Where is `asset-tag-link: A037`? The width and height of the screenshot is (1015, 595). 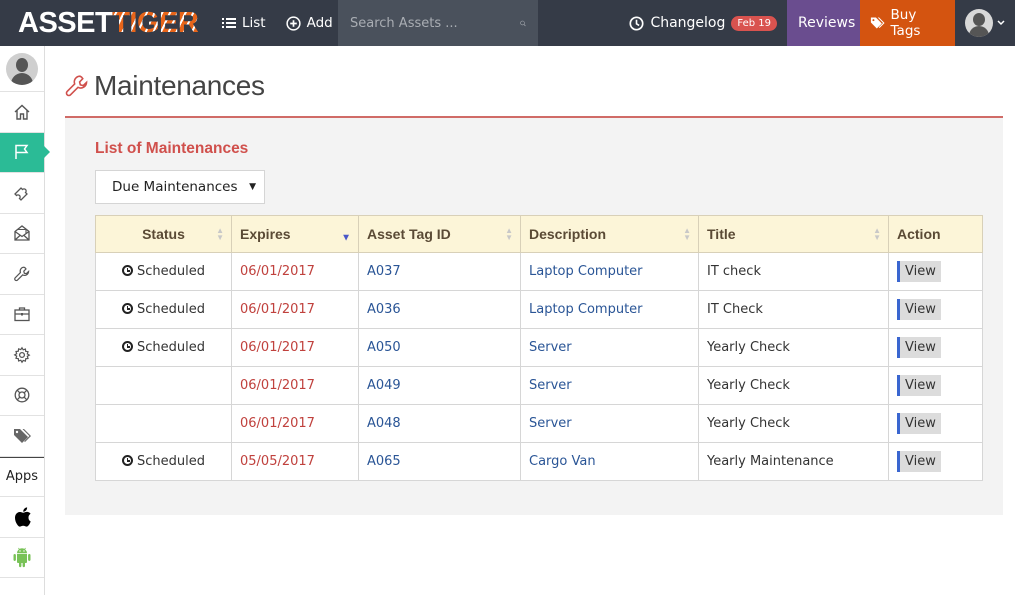 asset-tag-link: A037 is located at coordinates (439, 271).